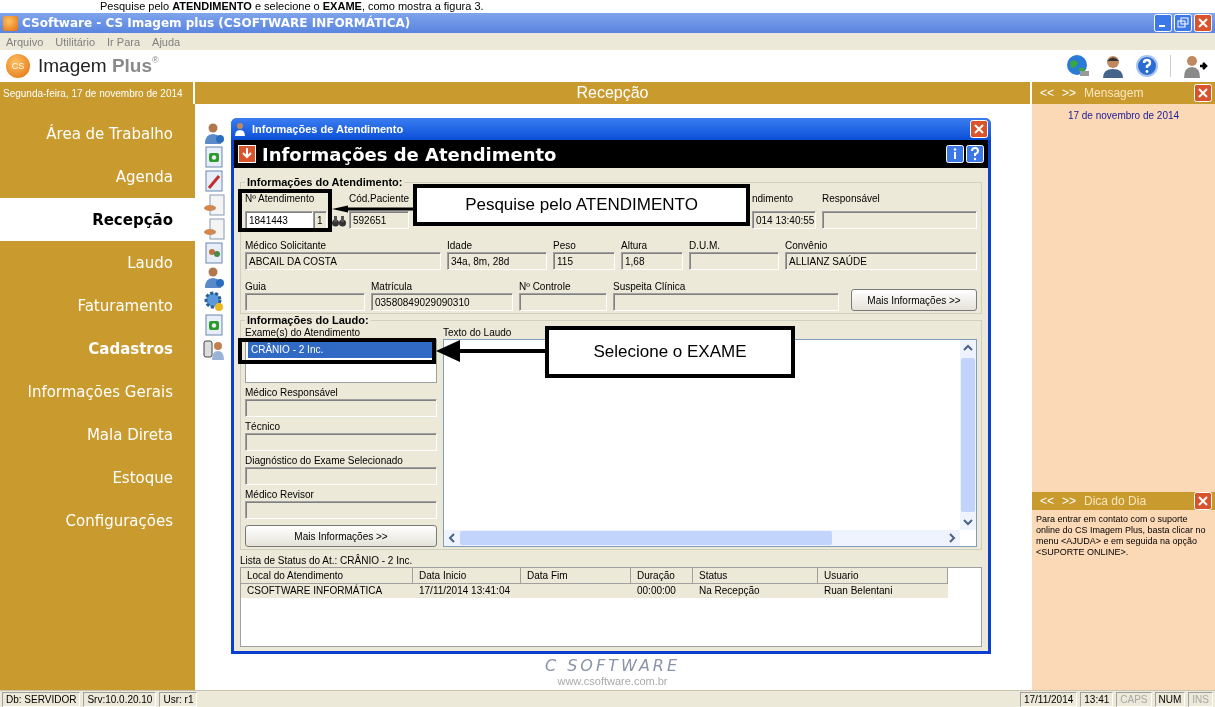  What do you see at coordinates (702, 538) in the screenshot?
I see `horizontal-scrollbar` at bounding box center [702, 538].